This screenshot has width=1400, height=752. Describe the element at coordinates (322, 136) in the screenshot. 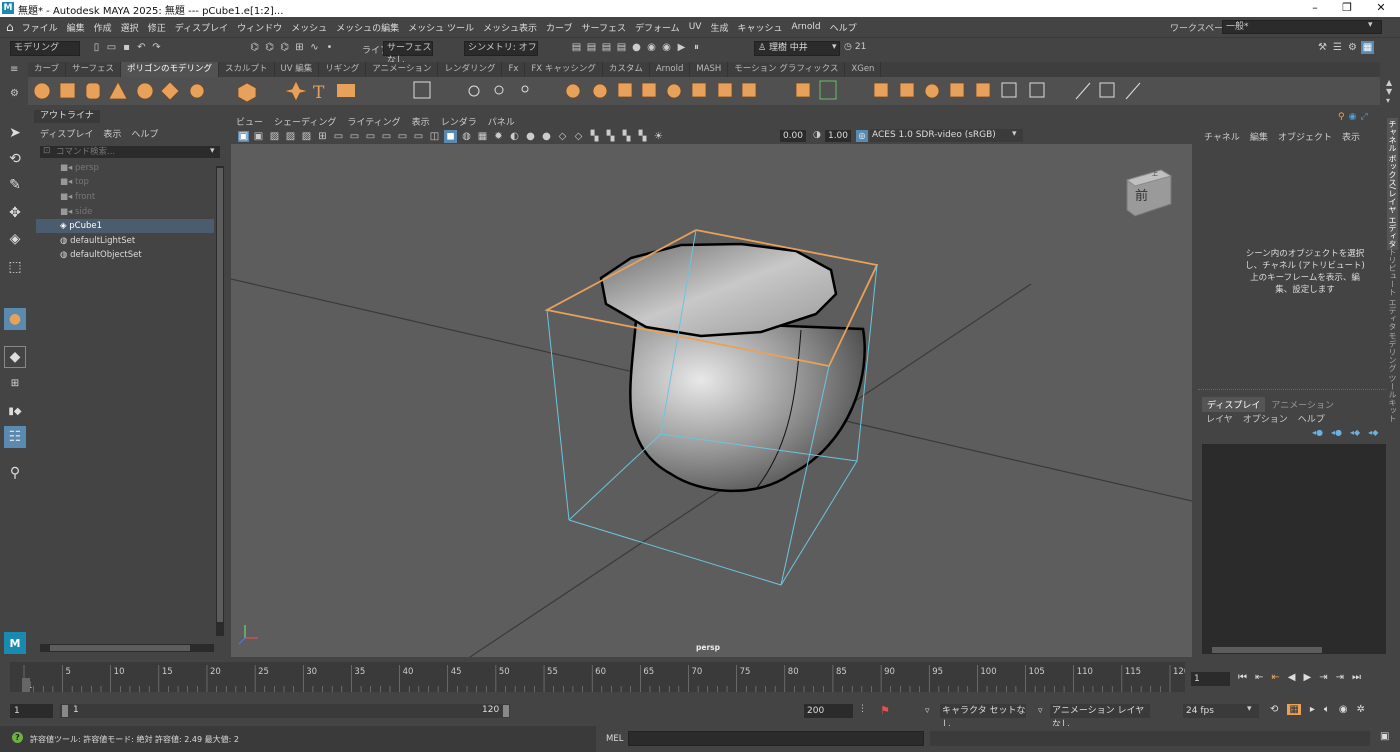

I see `grid-icon: ⊞` at that location.